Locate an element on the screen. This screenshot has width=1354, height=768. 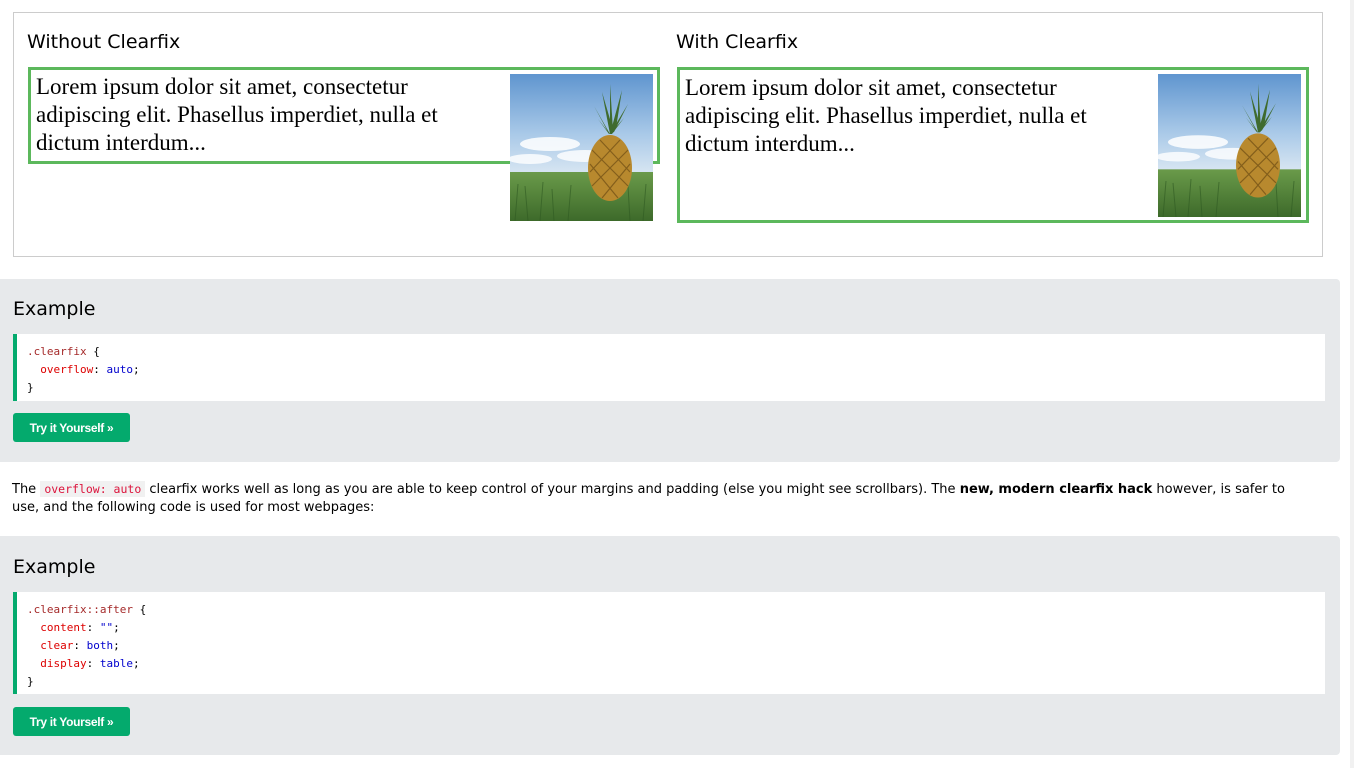
with-clearfix-title: With Clearfix is located at coordinates (737, 42).